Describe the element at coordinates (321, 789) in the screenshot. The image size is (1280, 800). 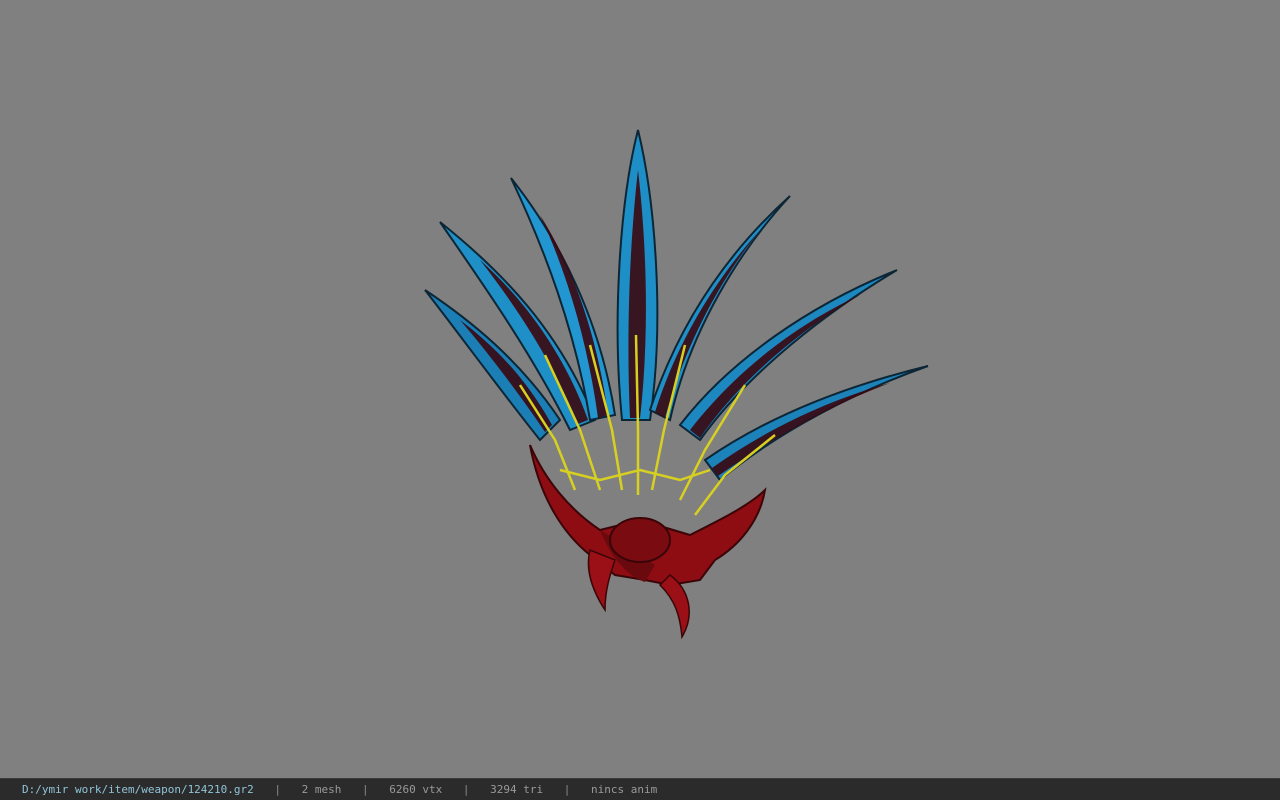
I see `mesh-count: 2 mesh` at that location.